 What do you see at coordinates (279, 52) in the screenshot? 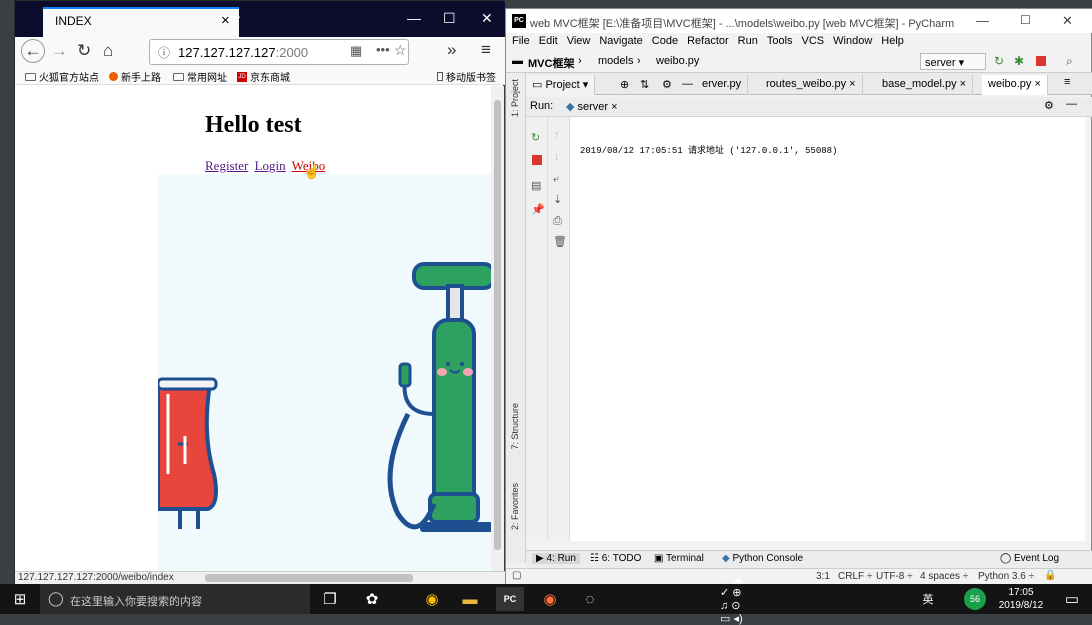
I see `url-bar: ⓘ 127.127.127.127:2000 ▦ ••• ☆` at bounding box center [279, 52].